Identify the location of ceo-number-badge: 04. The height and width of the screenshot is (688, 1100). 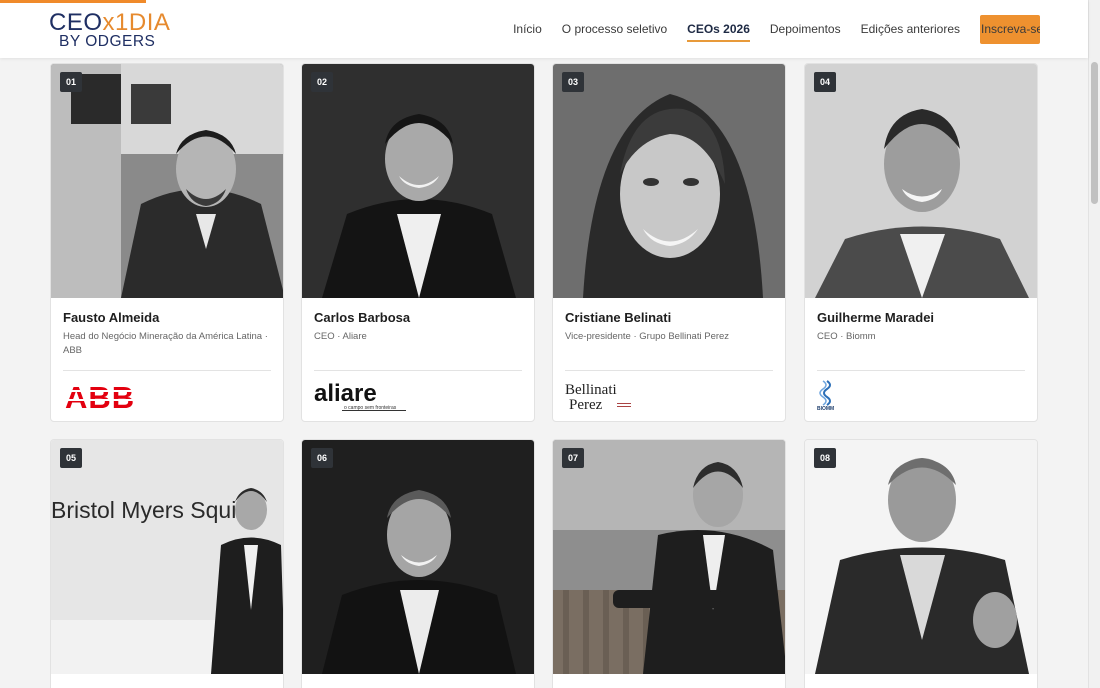
(825, 82).